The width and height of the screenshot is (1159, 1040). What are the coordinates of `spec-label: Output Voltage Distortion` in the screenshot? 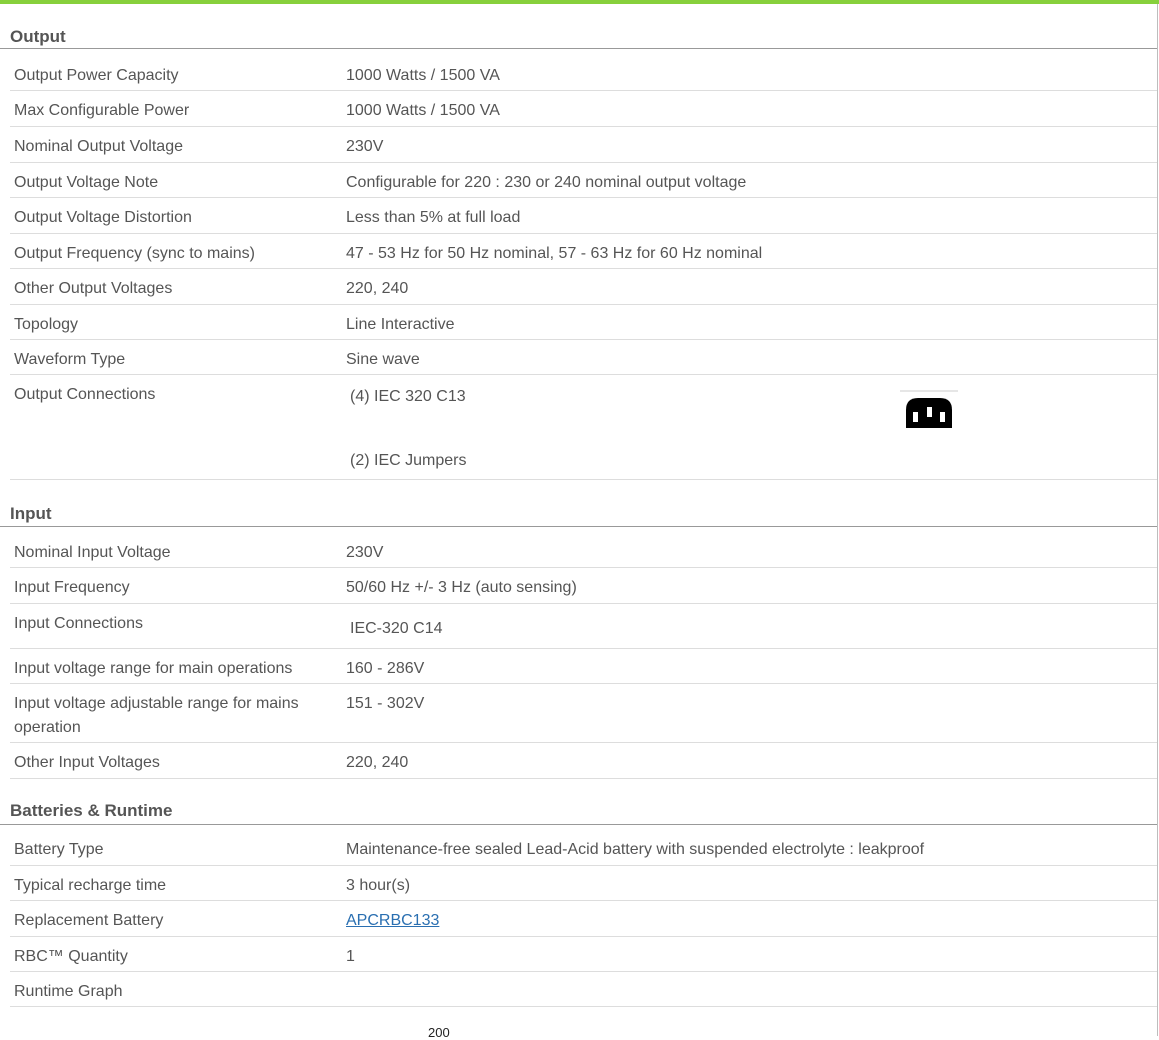 It's located at (103, 217).